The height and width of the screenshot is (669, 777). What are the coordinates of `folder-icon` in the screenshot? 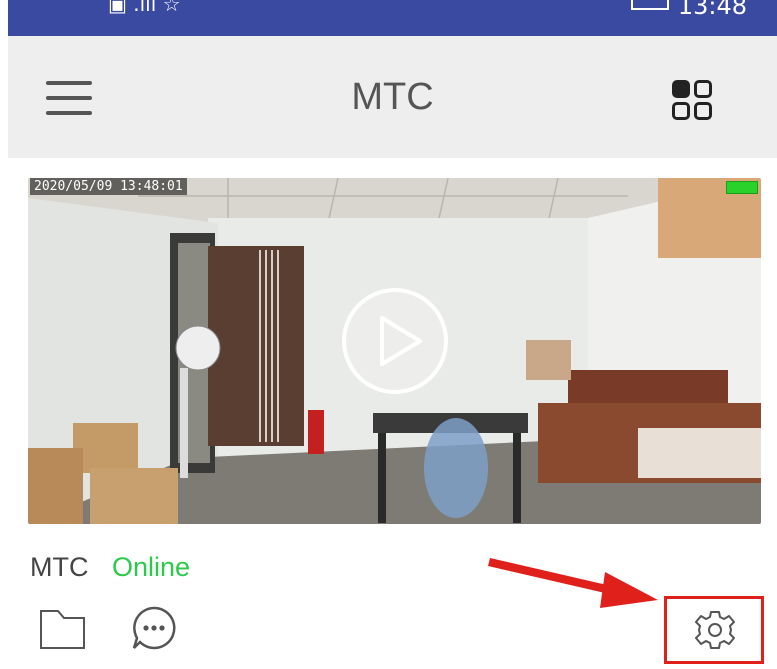 It's located at (62, 629).